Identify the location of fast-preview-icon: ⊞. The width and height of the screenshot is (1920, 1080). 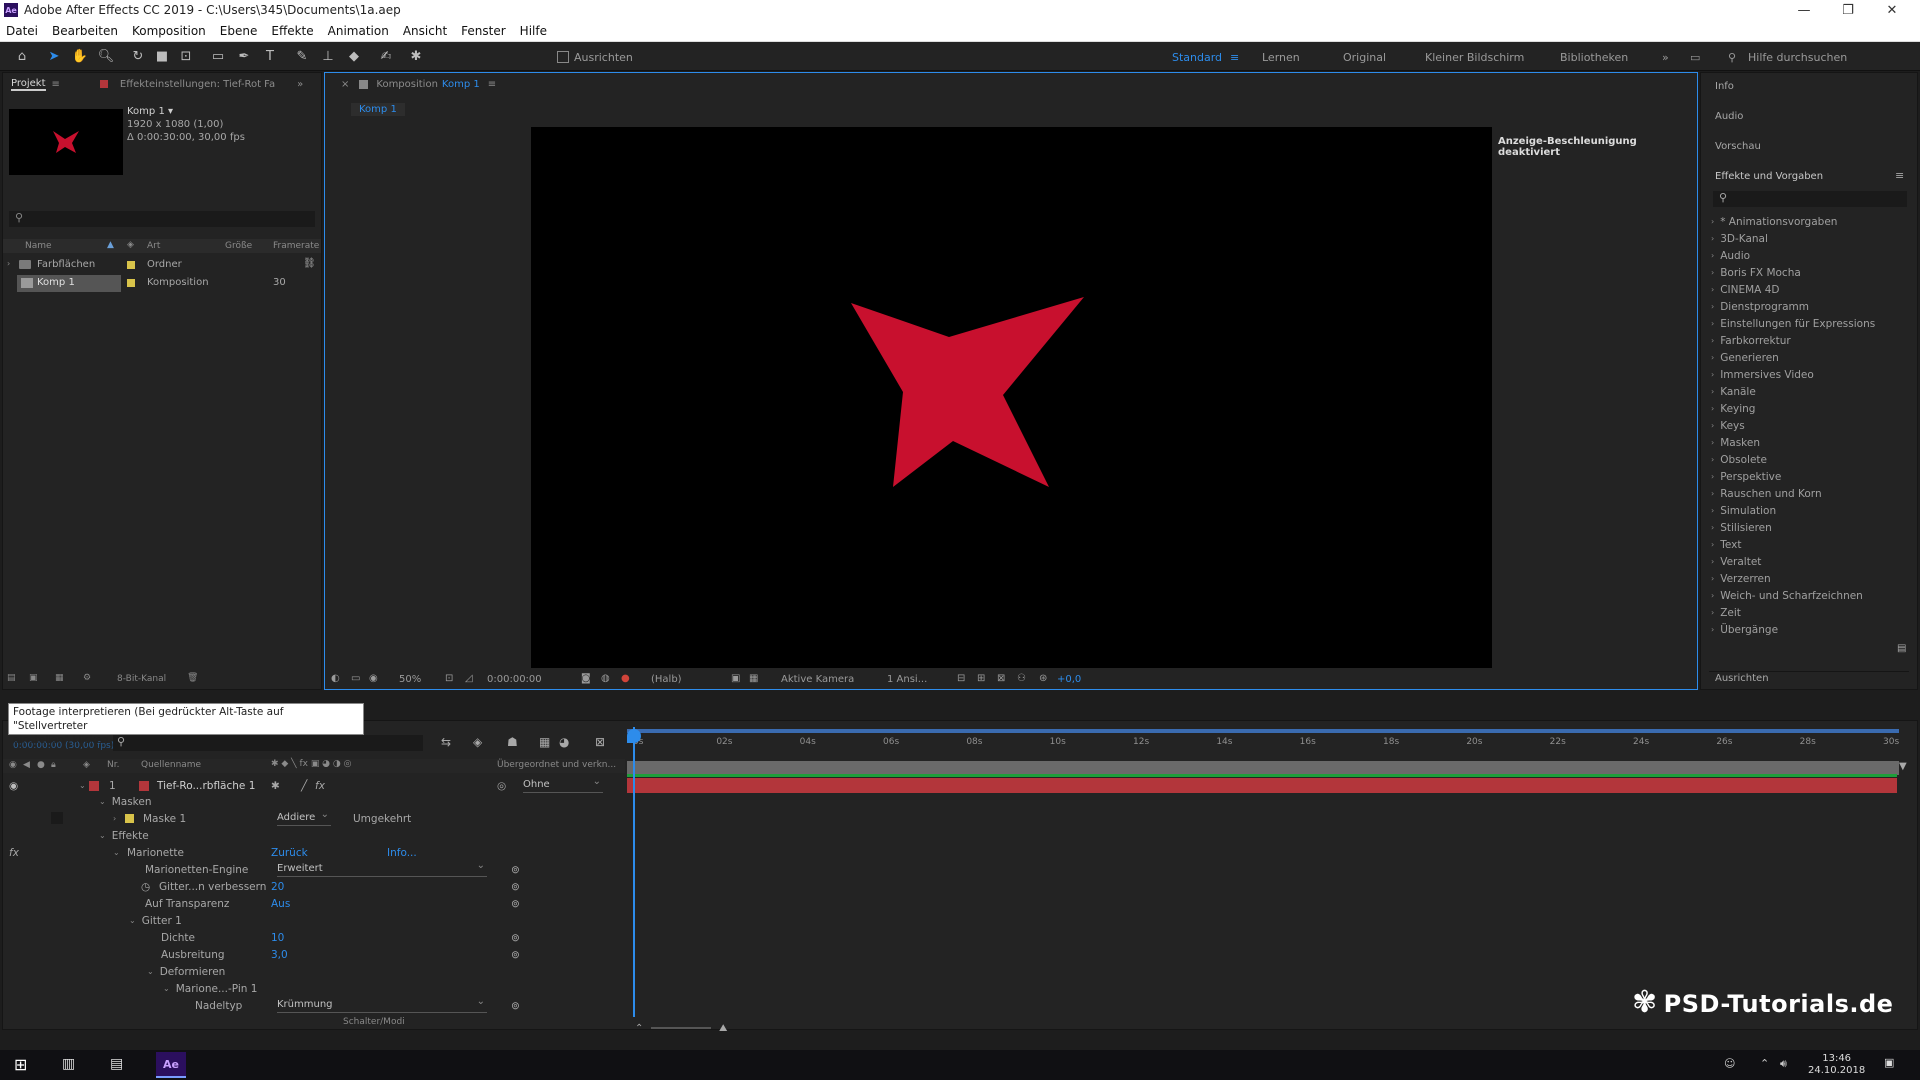
(981, 678).